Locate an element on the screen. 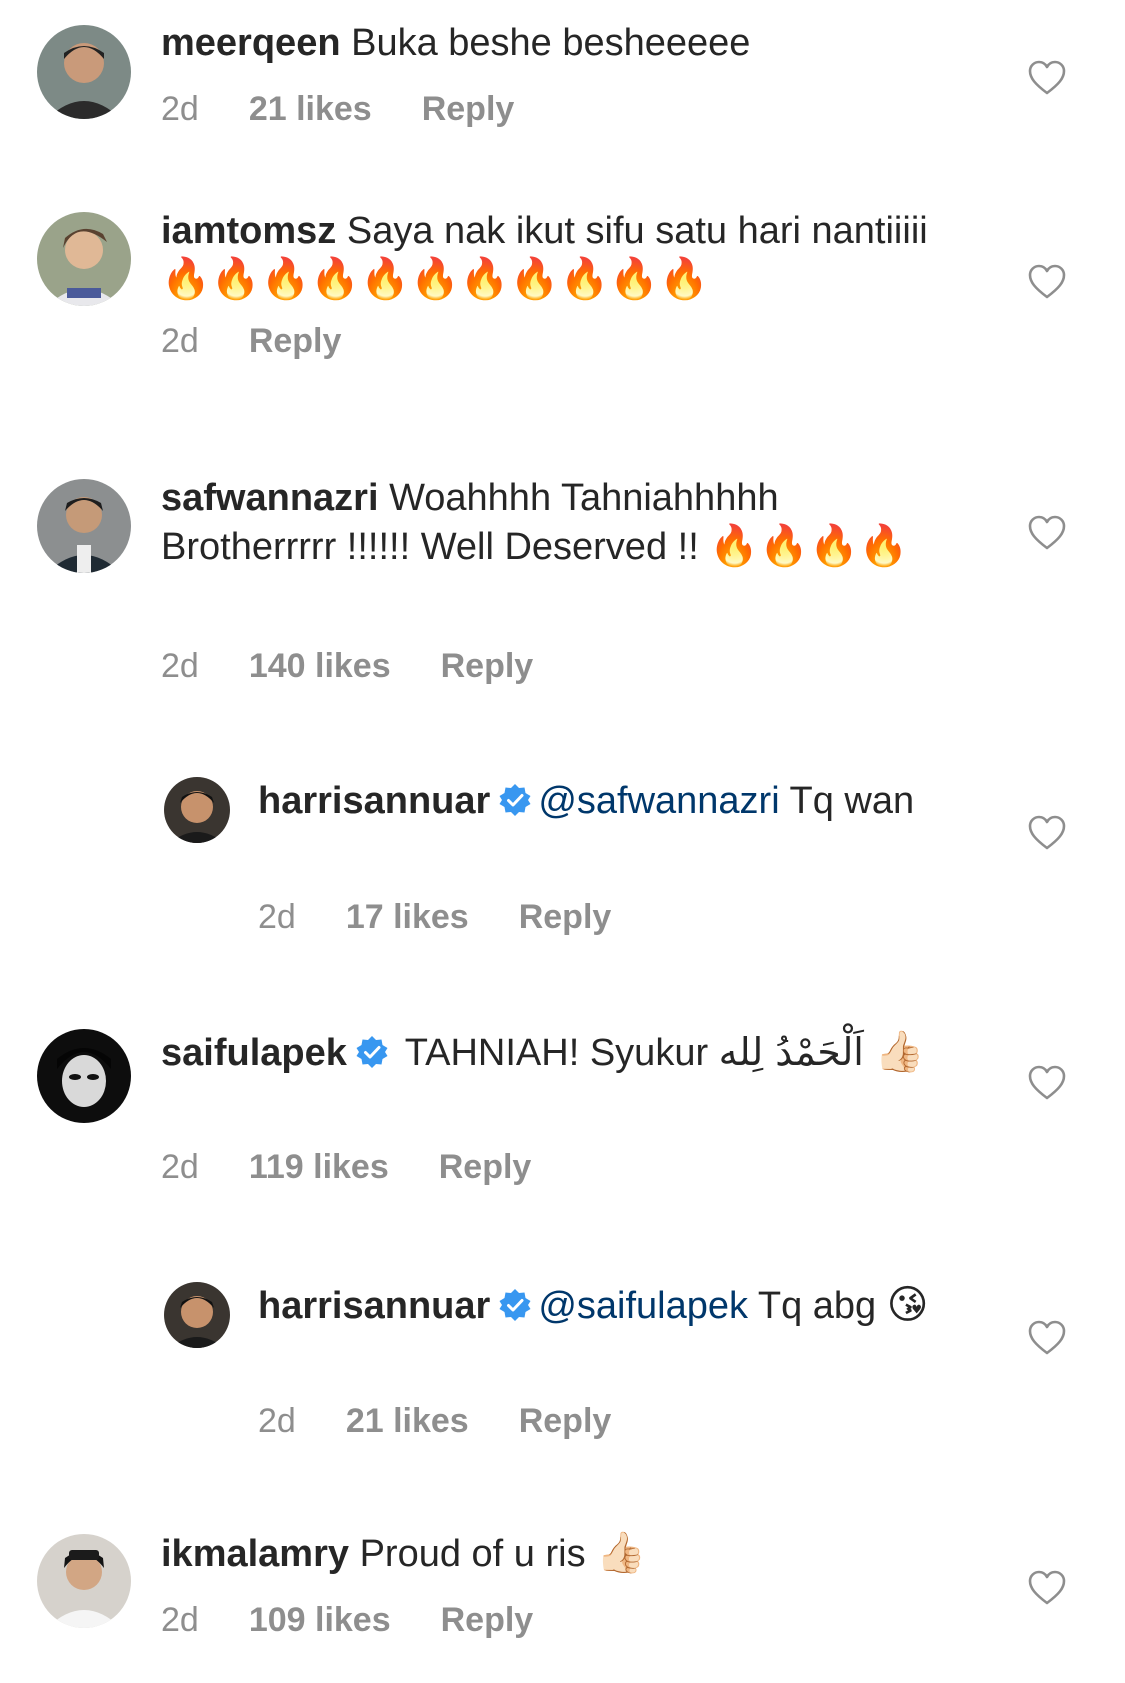  comment-meta: 2d 119 likes Reply is located at coordinates (346, 1167).